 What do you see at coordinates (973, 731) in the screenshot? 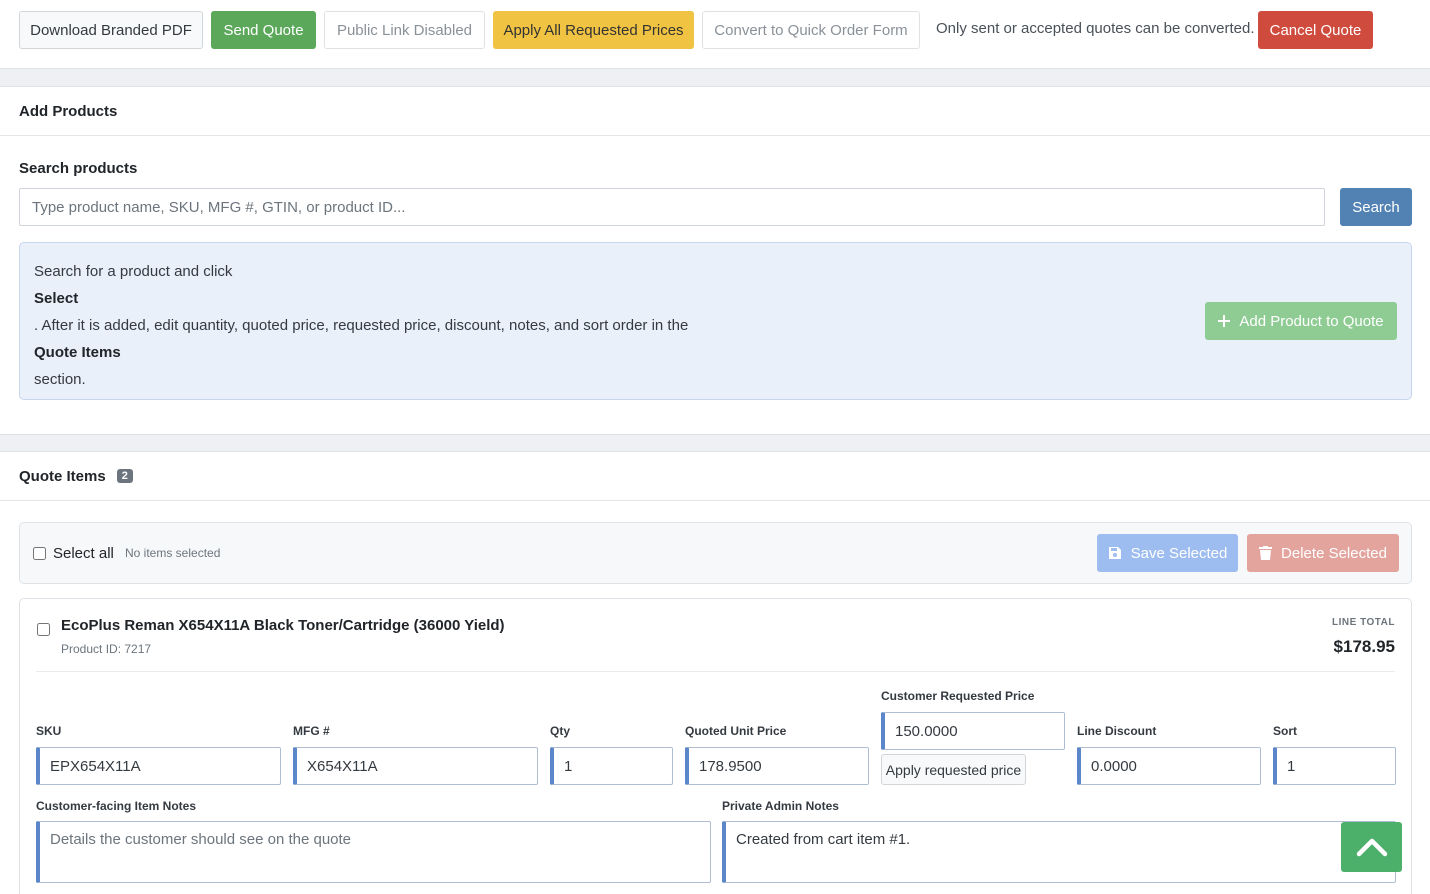
I see `requested-price-field` at bounding box center [973, 731].